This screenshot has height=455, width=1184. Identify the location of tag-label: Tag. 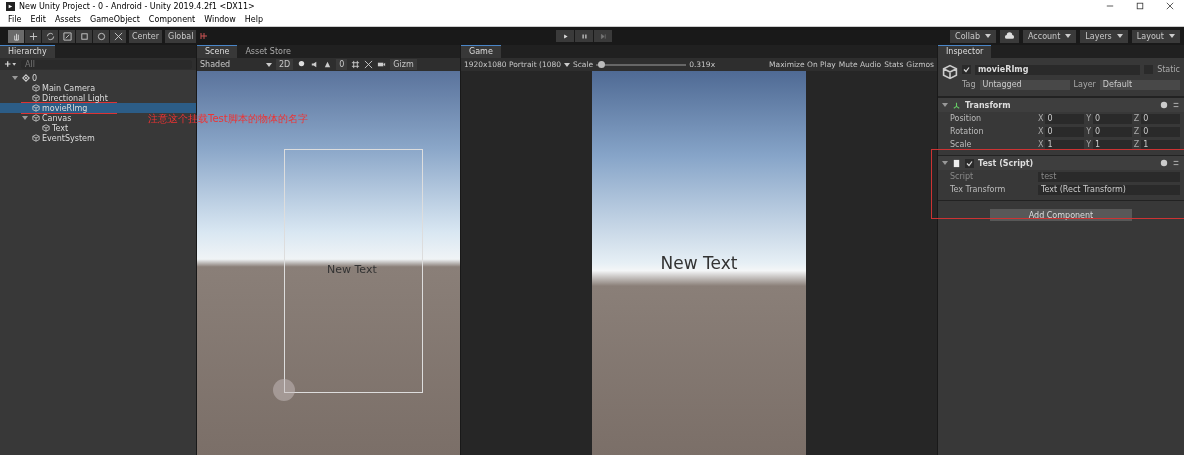
(969, 84).